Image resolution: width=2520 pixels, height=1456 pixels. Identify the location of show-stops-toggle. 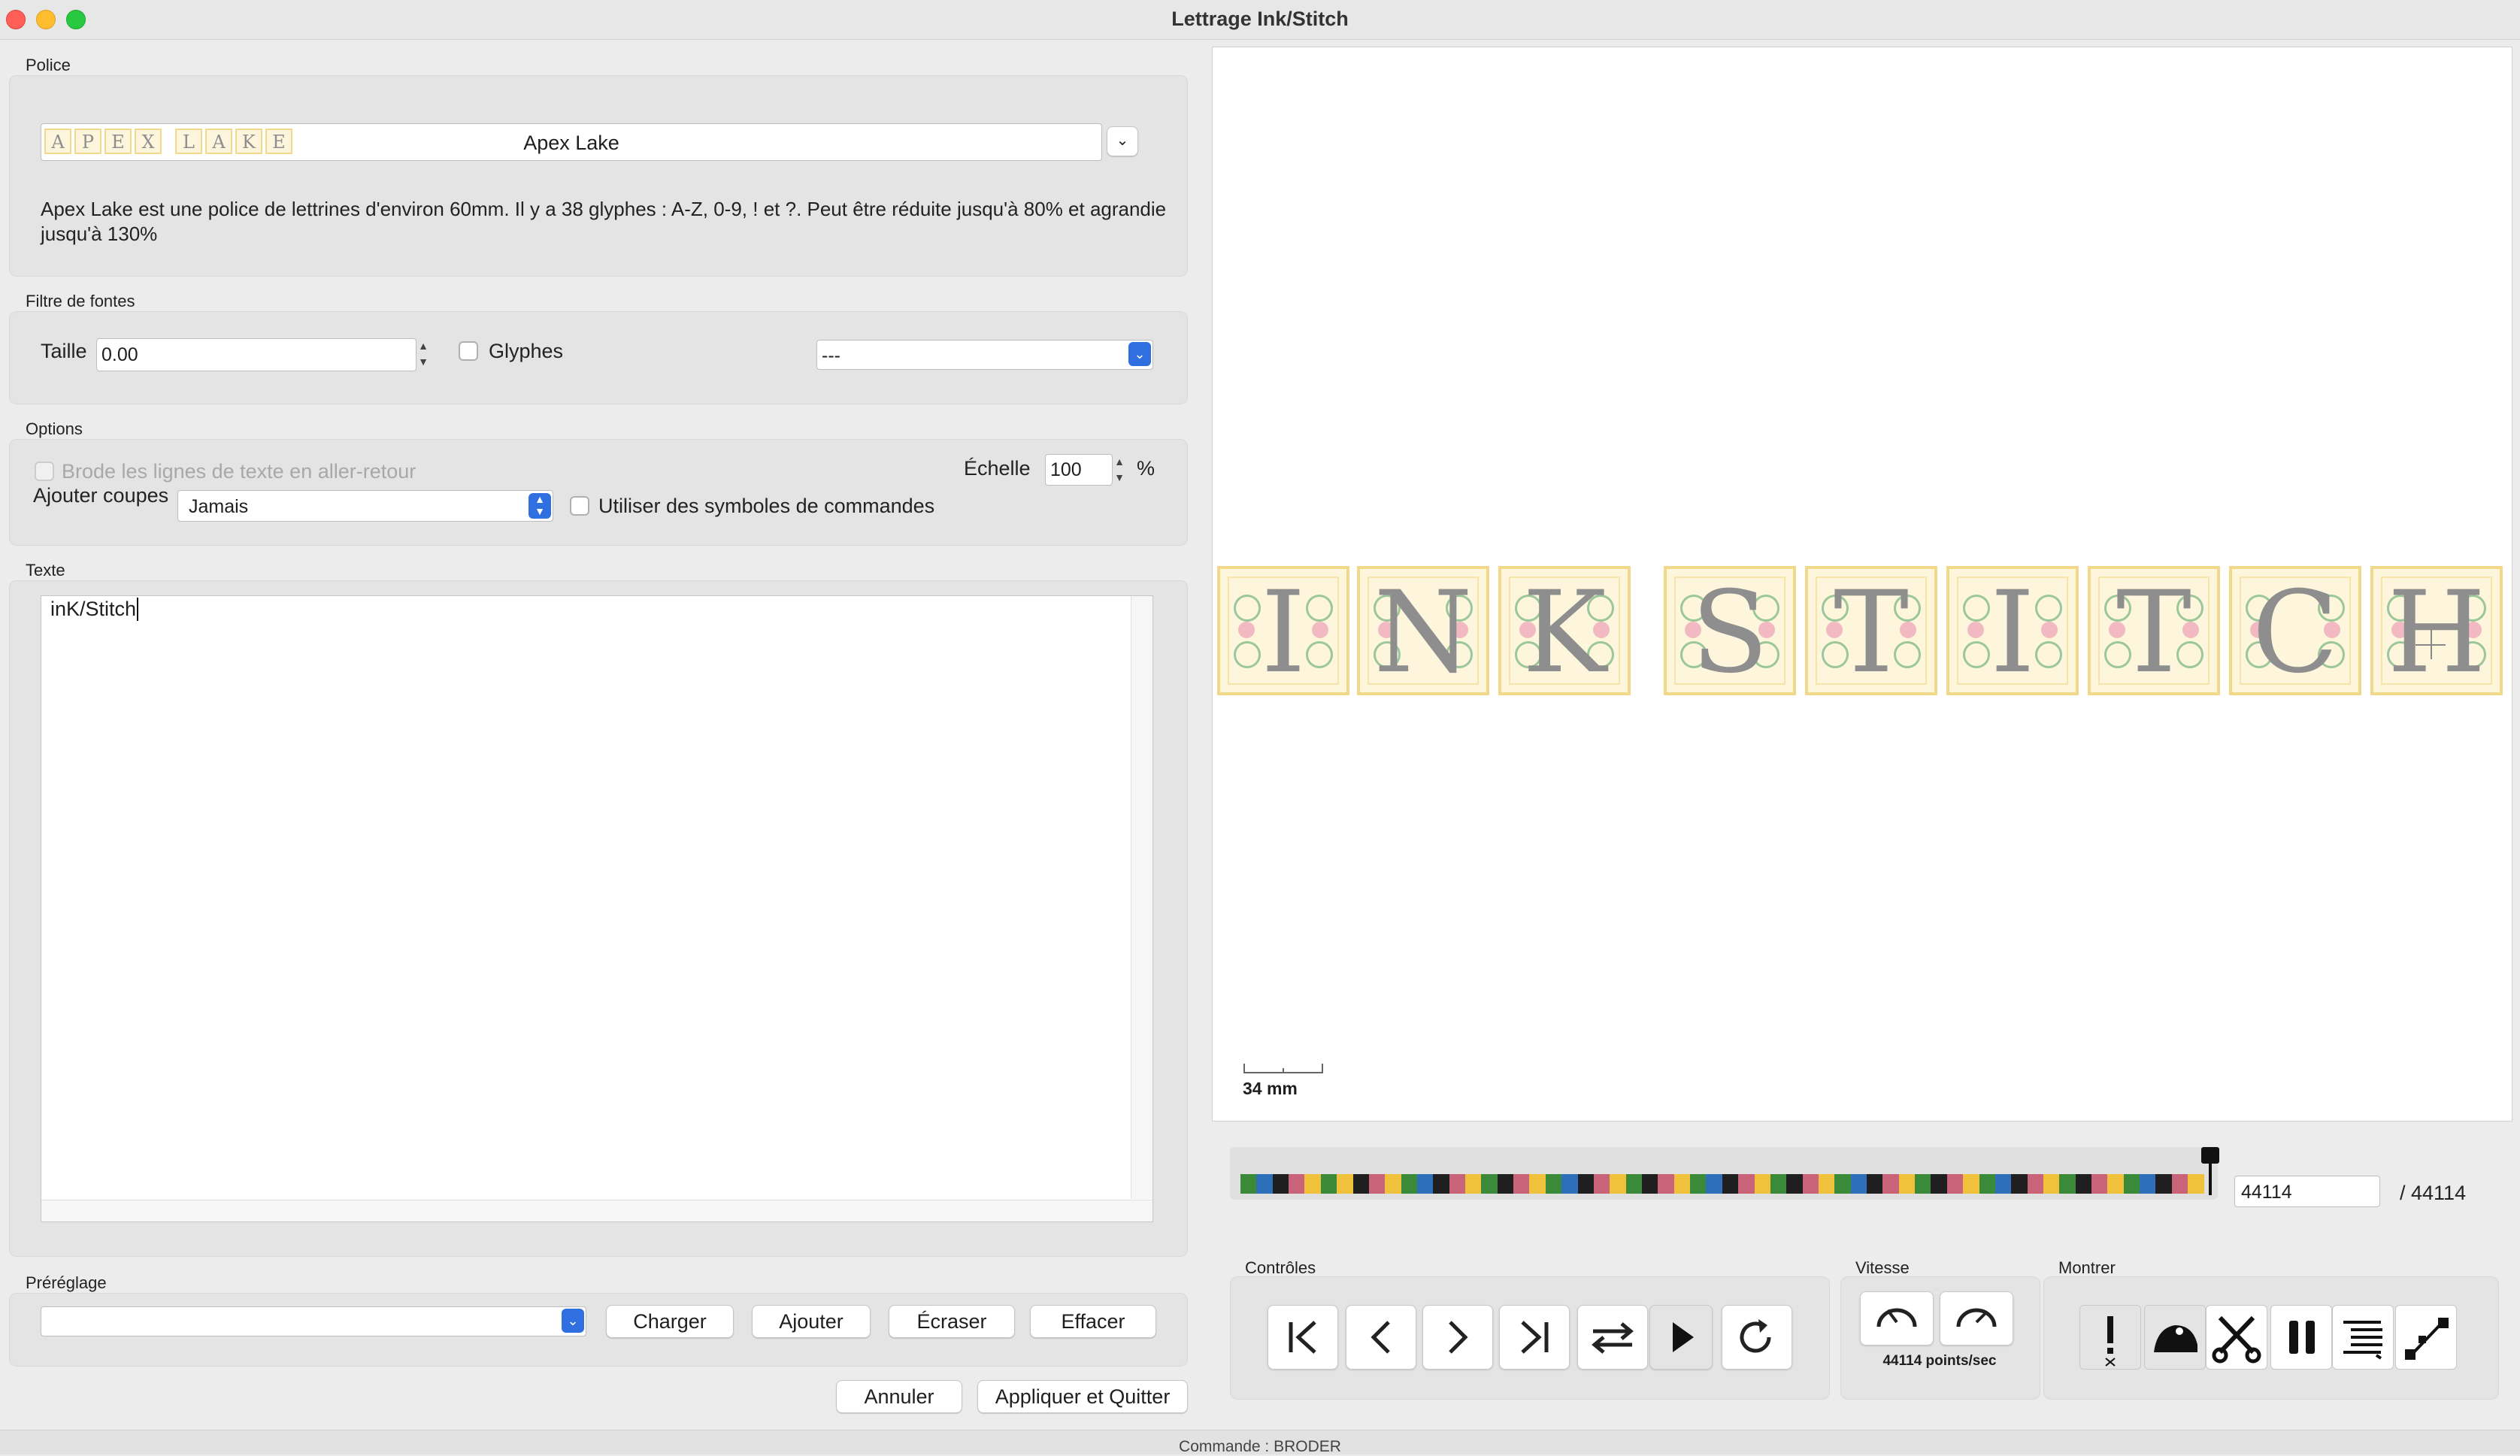
(2301, 1337).